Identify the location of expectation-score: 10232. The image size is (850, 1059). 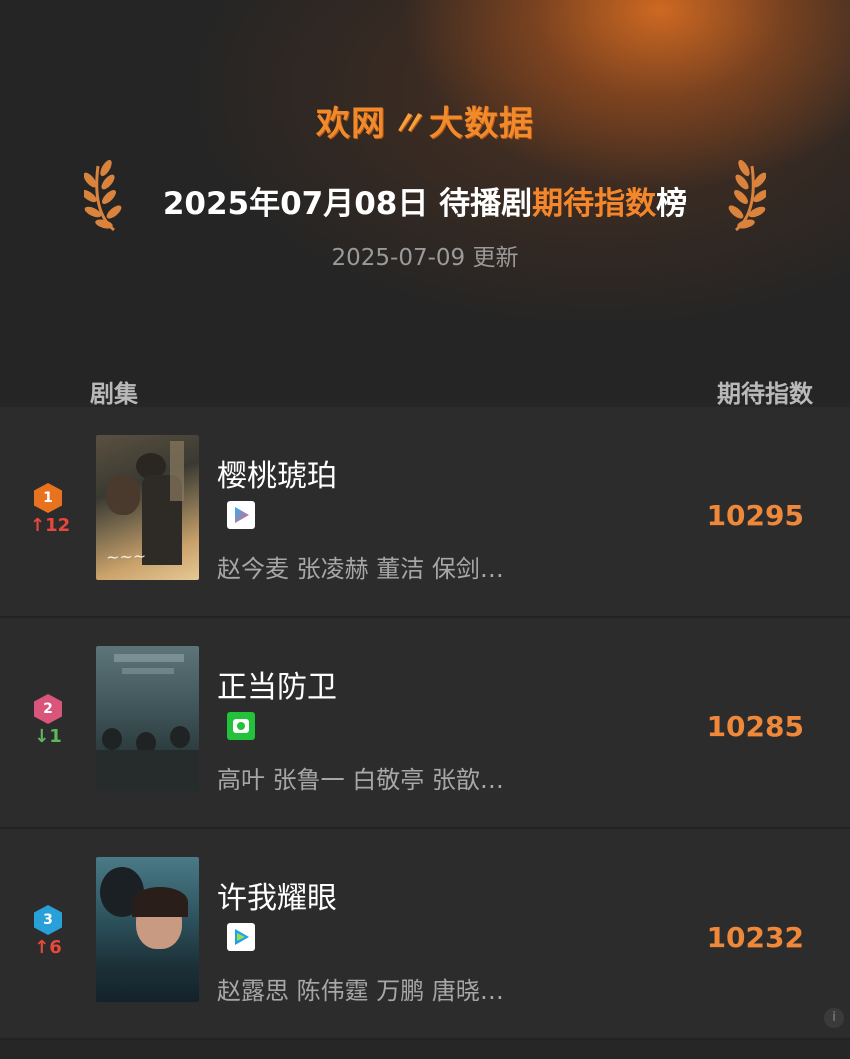
(755, 937).